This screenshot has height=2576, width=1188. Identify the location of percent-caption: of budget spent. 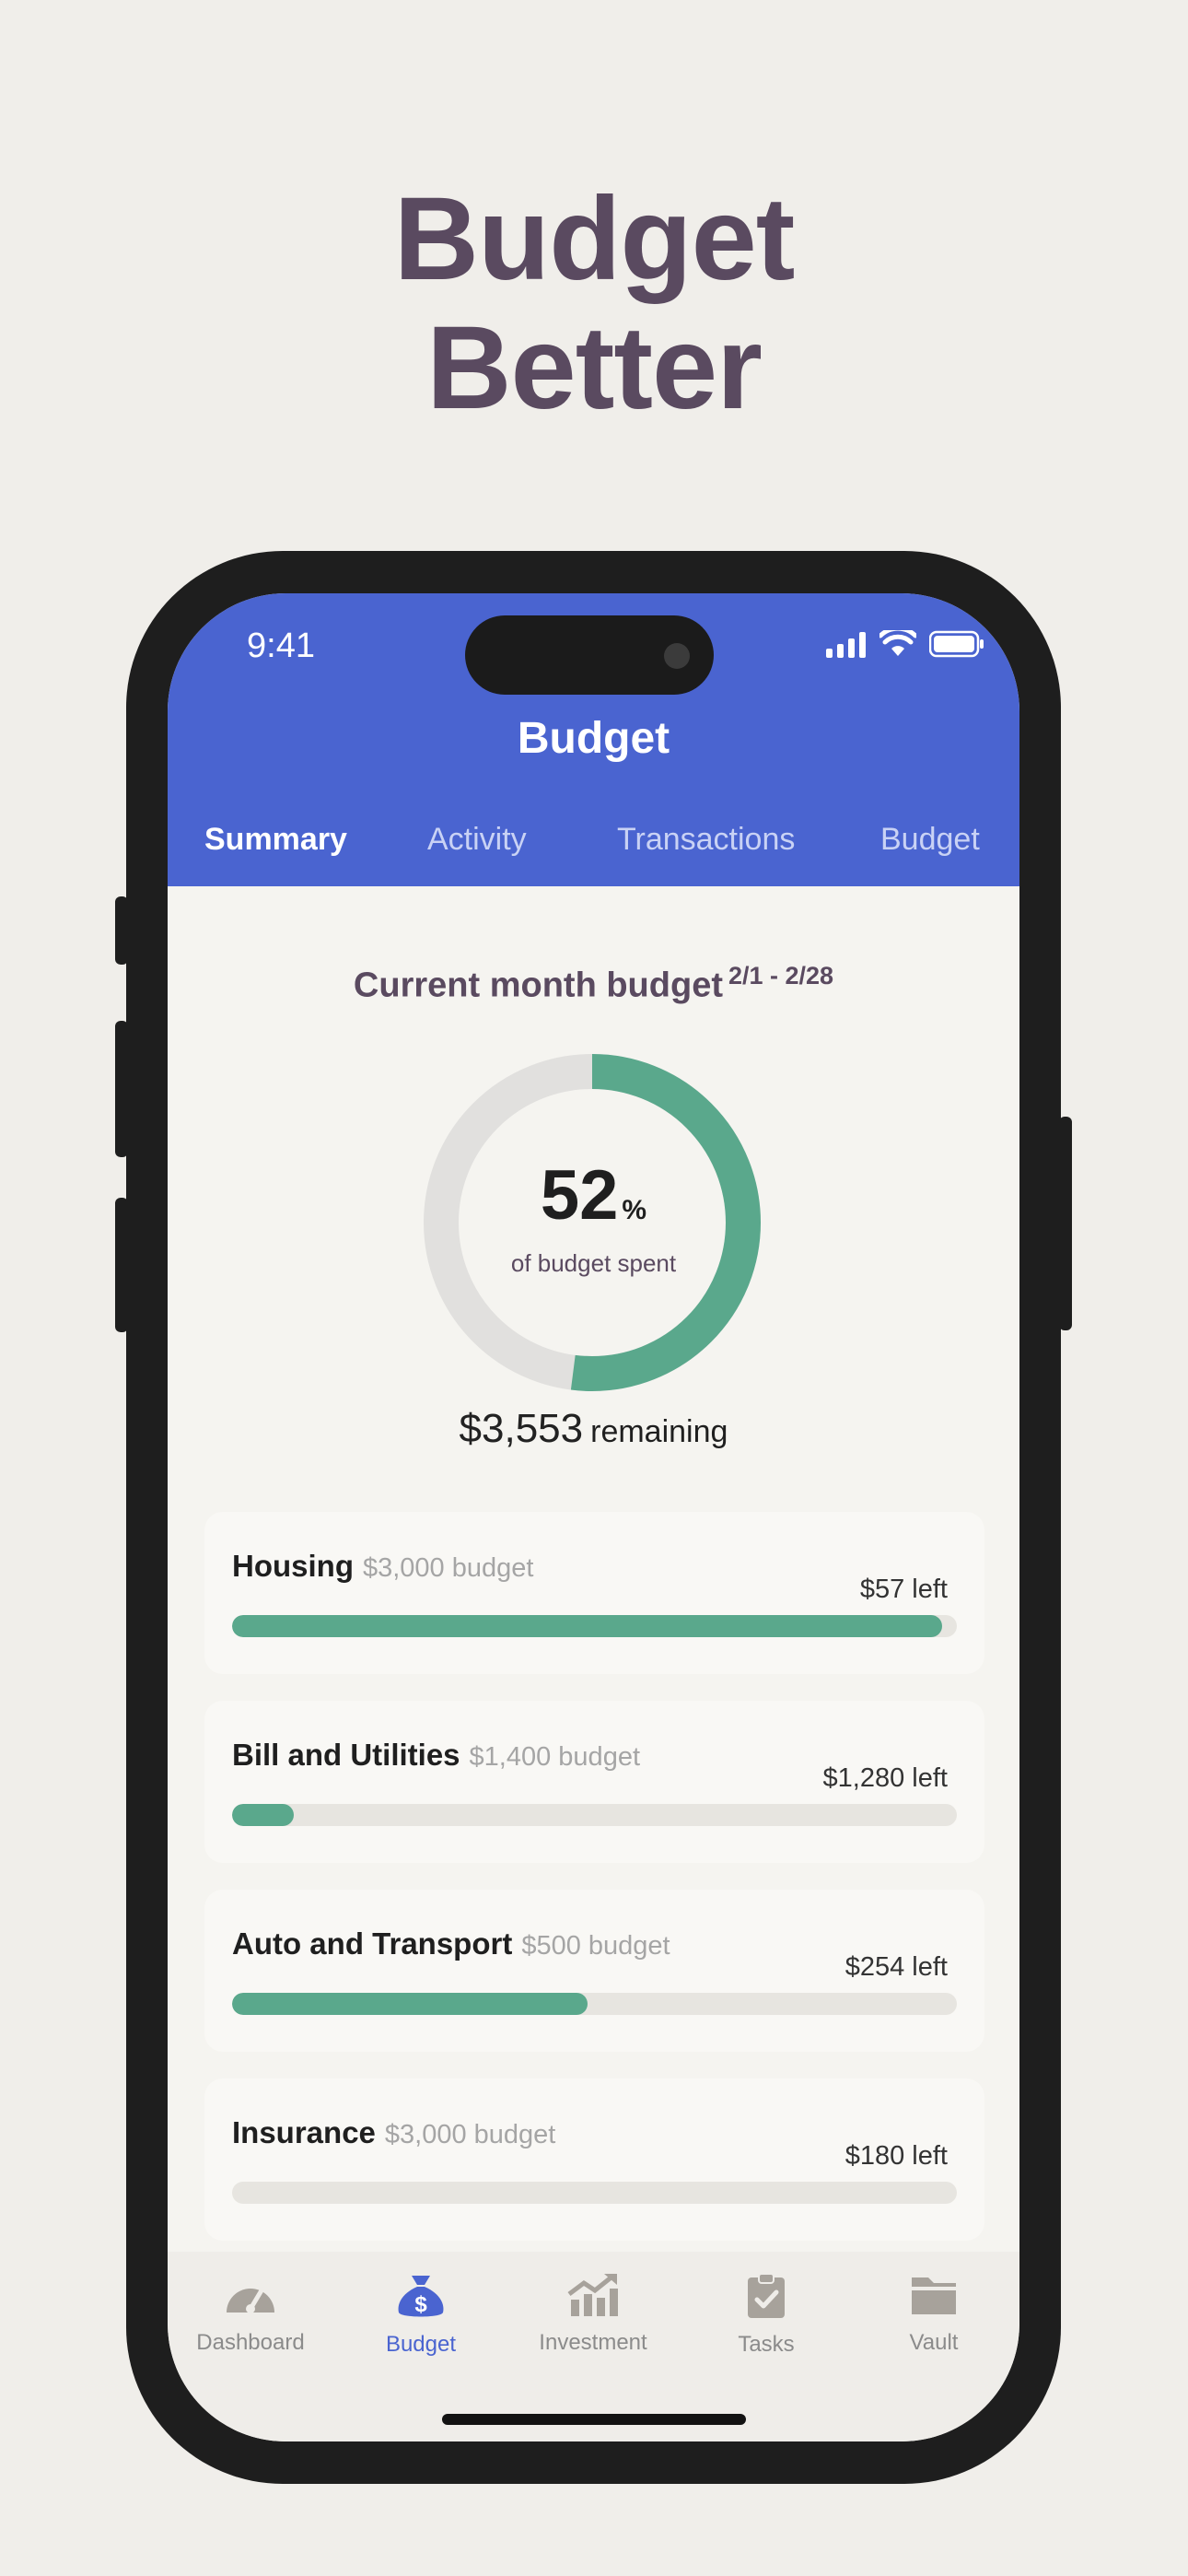
(593, 1263).